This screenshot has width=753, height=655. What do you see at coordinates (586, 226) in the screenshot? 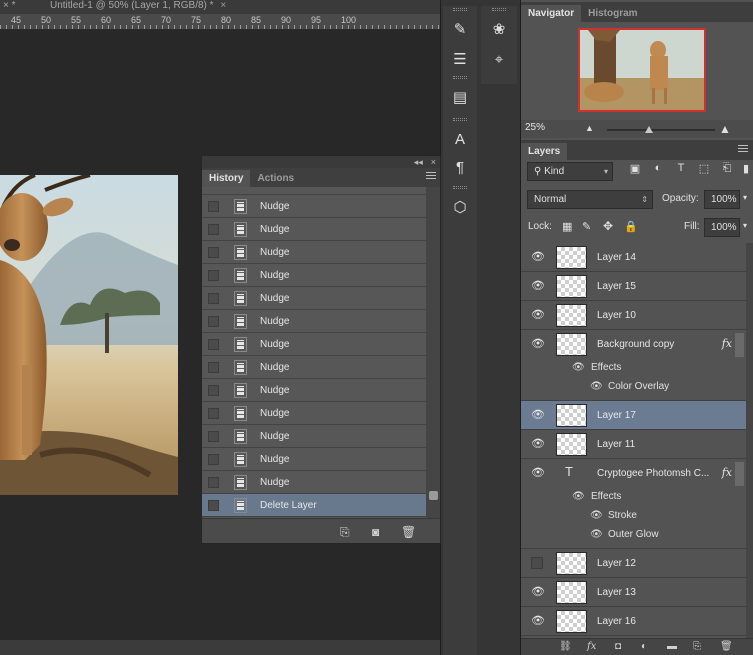
I see `lock-image-icon: ✎` at bounding box center [586, 226].